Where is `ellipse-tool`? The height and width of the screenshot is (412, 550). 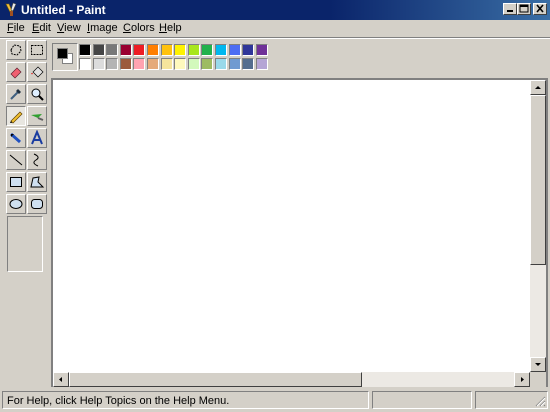
ellipse-tool is located at coordinates (16, 204).